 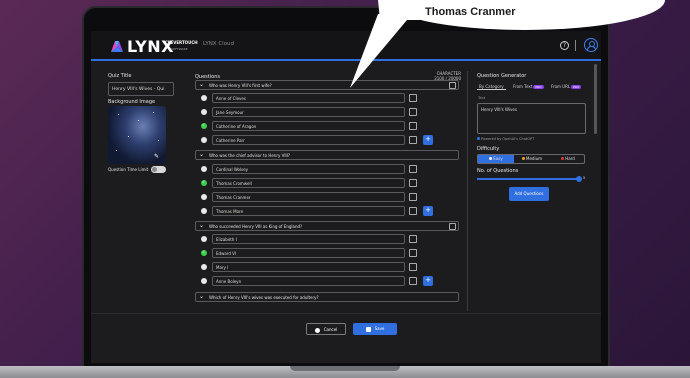 What do you see at coordinates (330, 329) in the screenshot?
I see `cancel-label: Cancel` at bounding box center [330, 329].